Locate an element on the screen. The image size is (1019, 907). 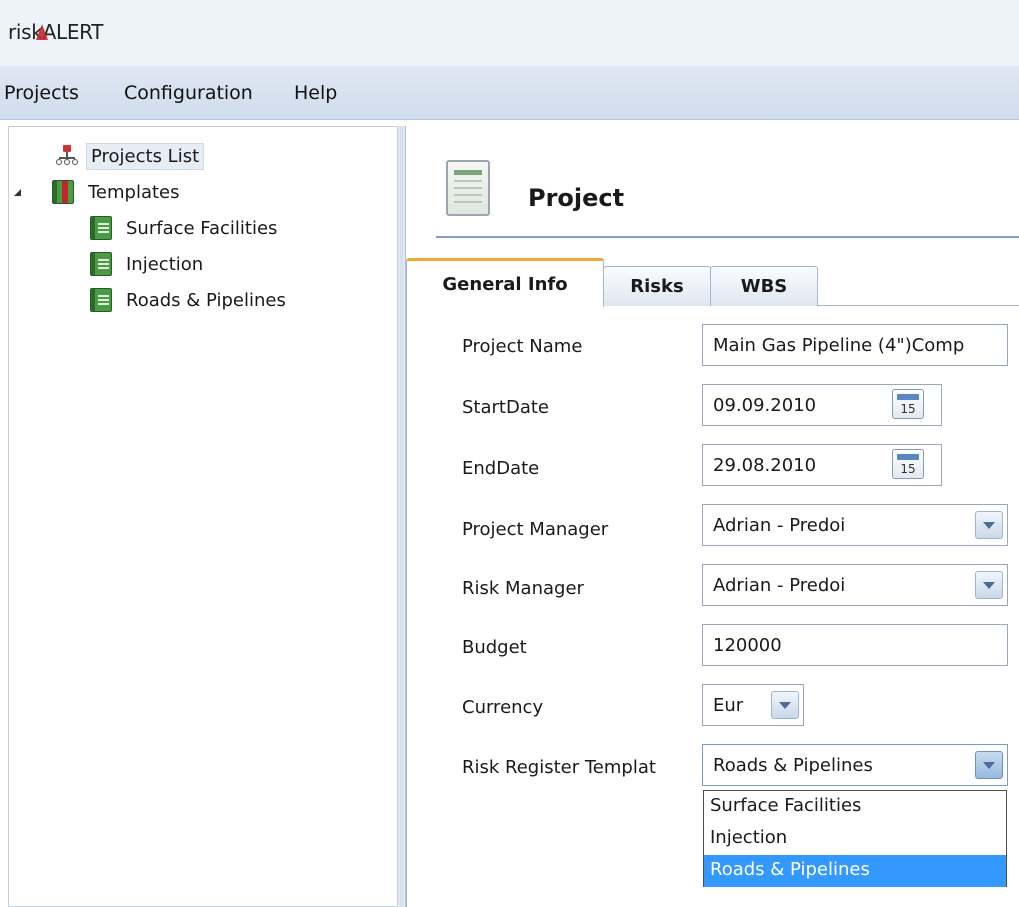
tree-item-injection: Injection is located at coordinates (148, 264).